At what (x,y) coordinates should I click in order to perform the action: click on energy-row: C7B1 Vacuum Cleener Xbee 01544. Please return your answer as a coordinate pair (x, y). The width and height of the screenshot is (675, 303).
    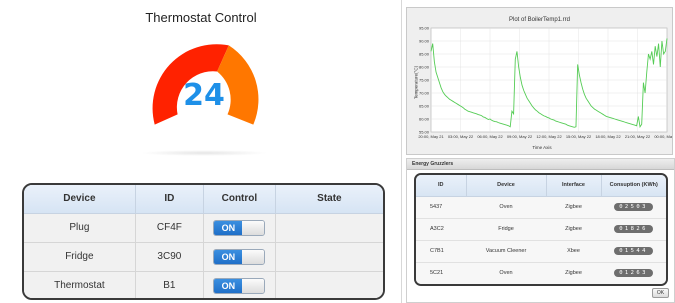
    Looking at the image, I should click on (541, 251).